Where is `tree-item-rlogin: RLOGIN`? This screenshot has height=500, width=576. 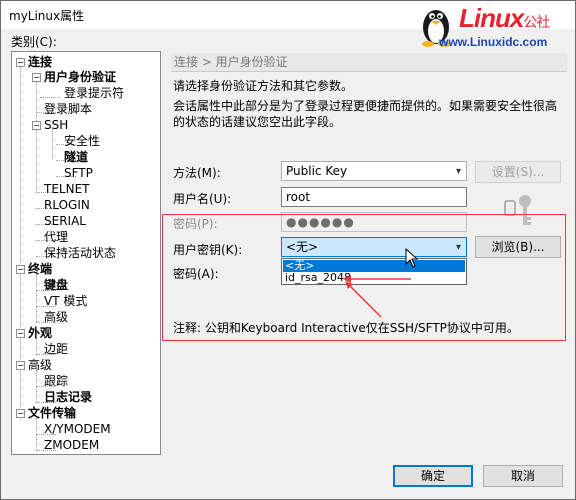
tree-item-rlogin: RLOGIN is located at coordinates (67, 205).